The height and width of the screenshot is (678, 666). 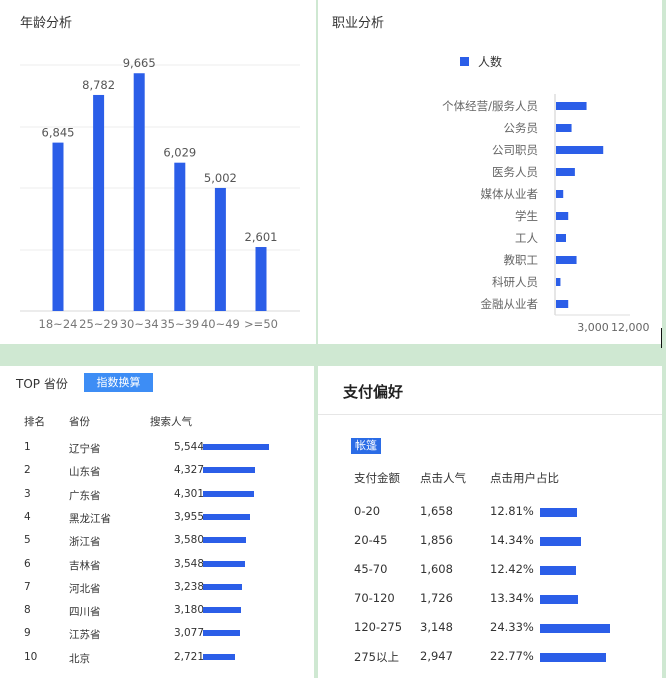 I want to click on province-name: 四川省, so click(x=85, y=612).